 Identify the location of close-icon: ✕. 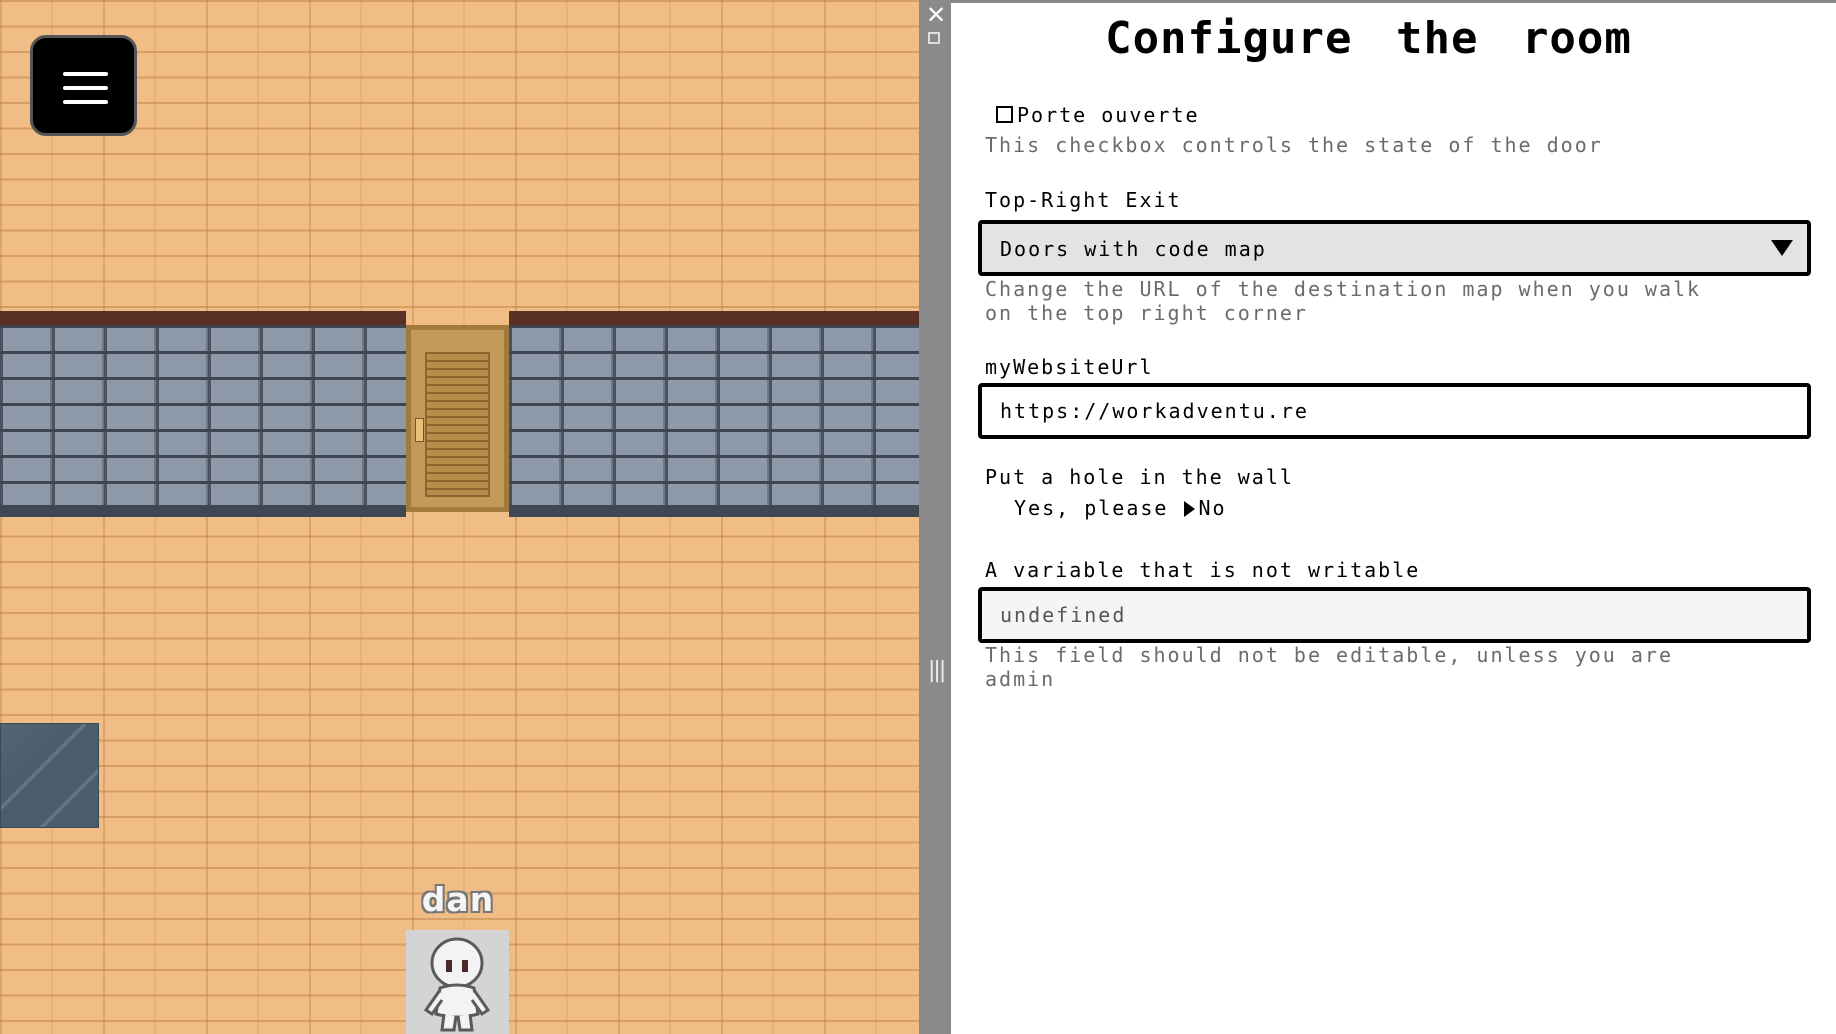
(936, 15).